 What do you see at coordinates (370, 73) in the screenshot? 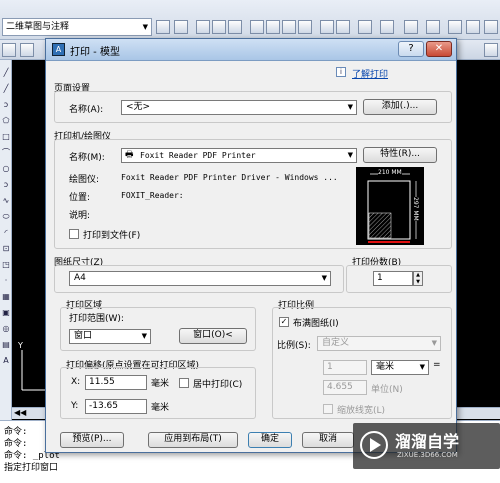
I see `learn-plot-link: 了解打印` at bounding box center [370, 73].